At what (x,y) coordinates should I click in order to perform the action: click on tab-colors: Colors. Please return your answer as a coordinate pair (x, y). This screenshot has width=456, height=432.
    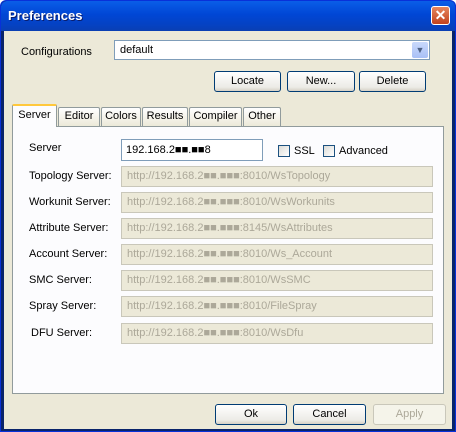
    Looking at the image, I should click on (121, 116).